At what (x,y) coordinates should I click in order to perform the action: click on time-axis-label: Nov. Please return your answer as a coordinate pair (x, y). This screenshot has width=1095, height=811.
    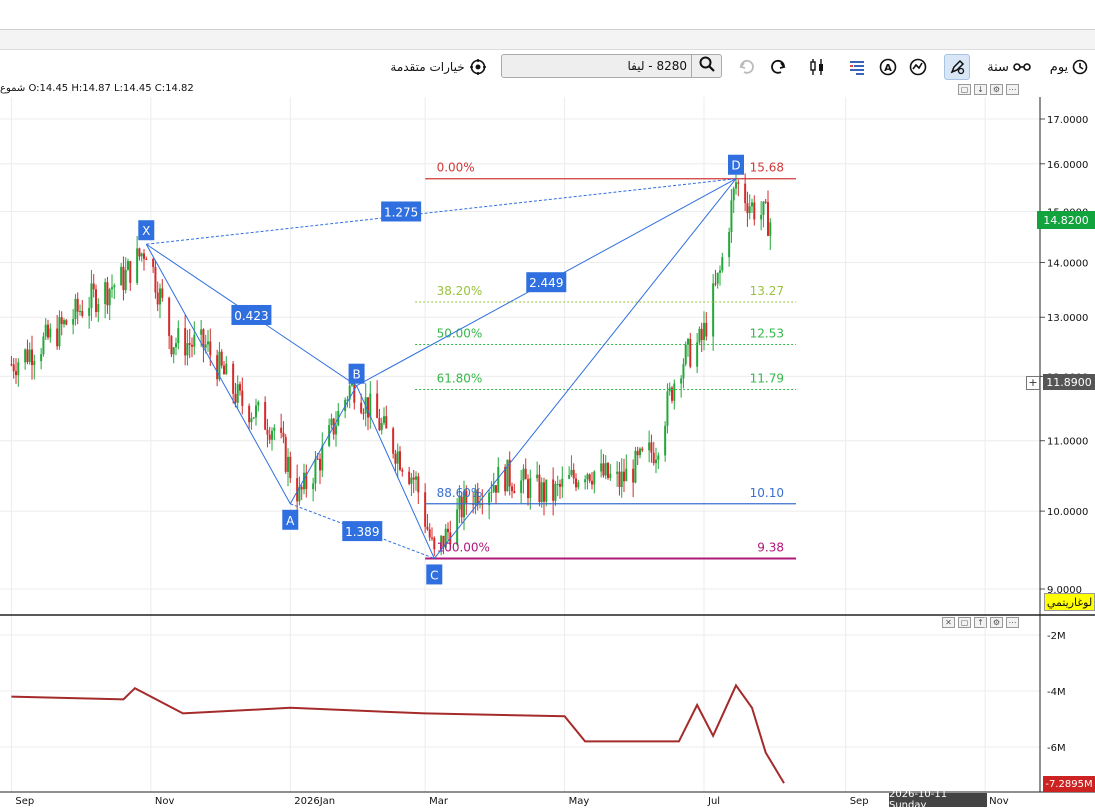
    Looking at the image, I should click on (999, 801).